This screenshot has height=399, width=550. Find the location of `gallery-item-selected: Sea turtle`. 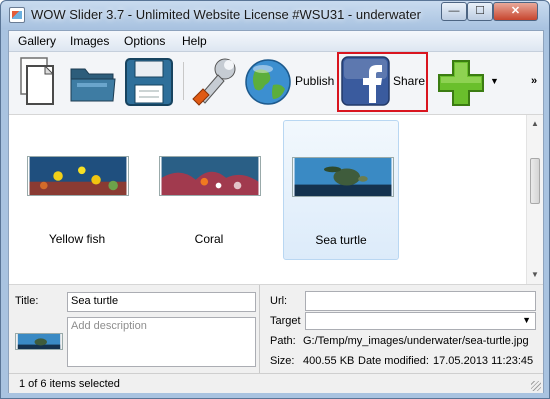

gallery-item-selected: Sea turtle is located at coordinates (341, 190).